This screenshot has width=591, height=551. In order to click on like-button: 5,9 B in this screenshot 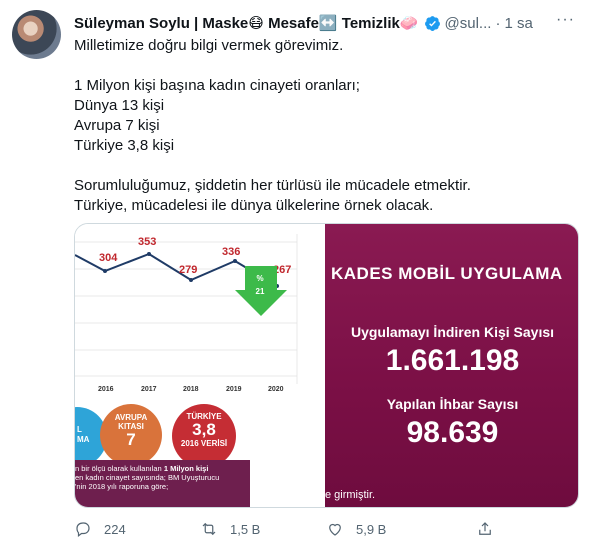, I will do `click(356, 529)`.